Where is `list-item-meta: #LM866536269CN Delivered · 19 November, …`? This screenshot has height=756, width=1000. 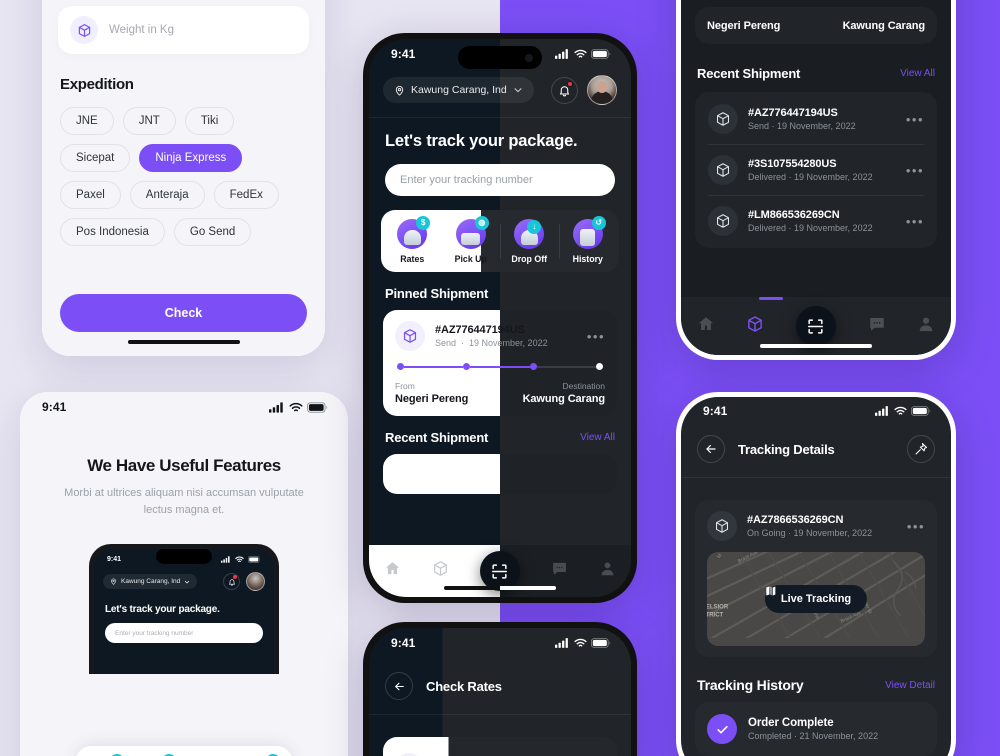 list-item-meta: #LM866536269CN Delivered · 19 November, … is located at coordinates (822, 221).